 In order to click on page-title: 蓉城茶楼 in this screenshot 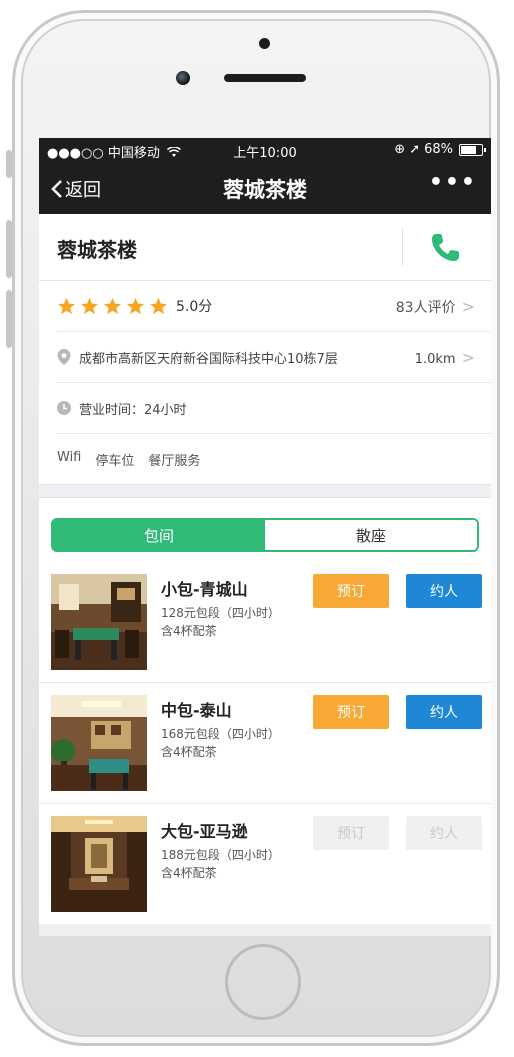, I will do `click(265, 190)`.